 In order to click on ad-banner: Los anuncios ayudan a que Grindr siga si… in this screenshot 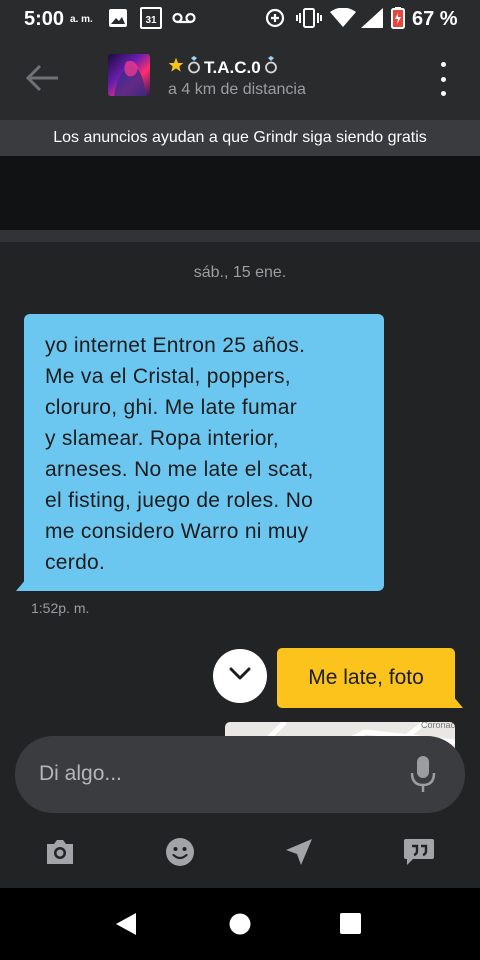, I will do `click(240, 138)`.